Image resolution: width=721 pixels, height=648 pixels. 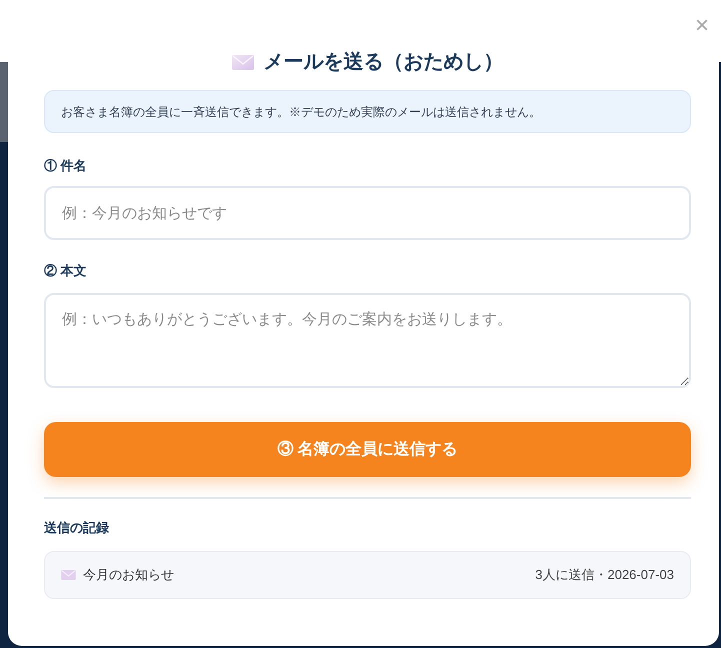 I want to click on dialog-title: メールを送る（おためし）, so click(x=384, y=62).